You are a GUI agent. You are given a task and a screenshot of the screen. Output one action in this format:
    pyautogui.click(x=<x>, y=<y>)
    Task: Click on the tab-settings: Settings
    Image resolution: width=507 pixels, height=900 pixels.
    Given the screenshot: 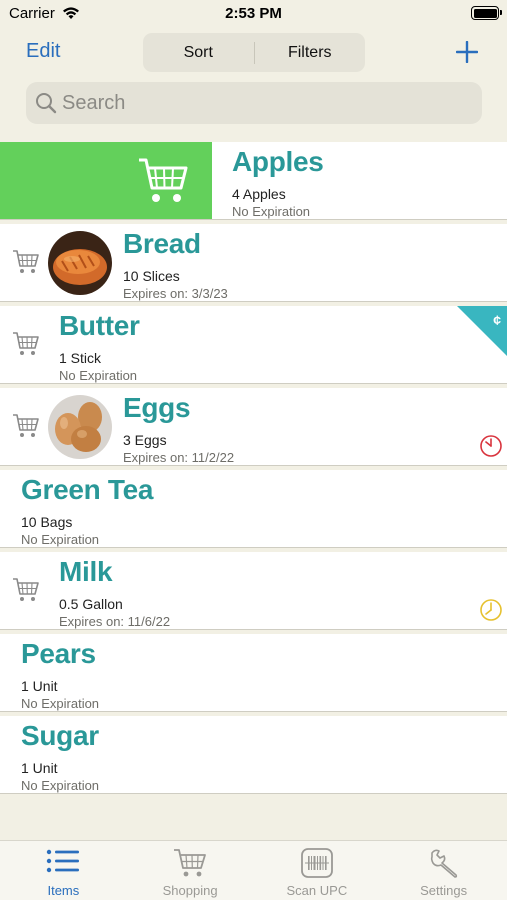 What is the action you would take?
    pyautogui.click(x=443, y=870)
    